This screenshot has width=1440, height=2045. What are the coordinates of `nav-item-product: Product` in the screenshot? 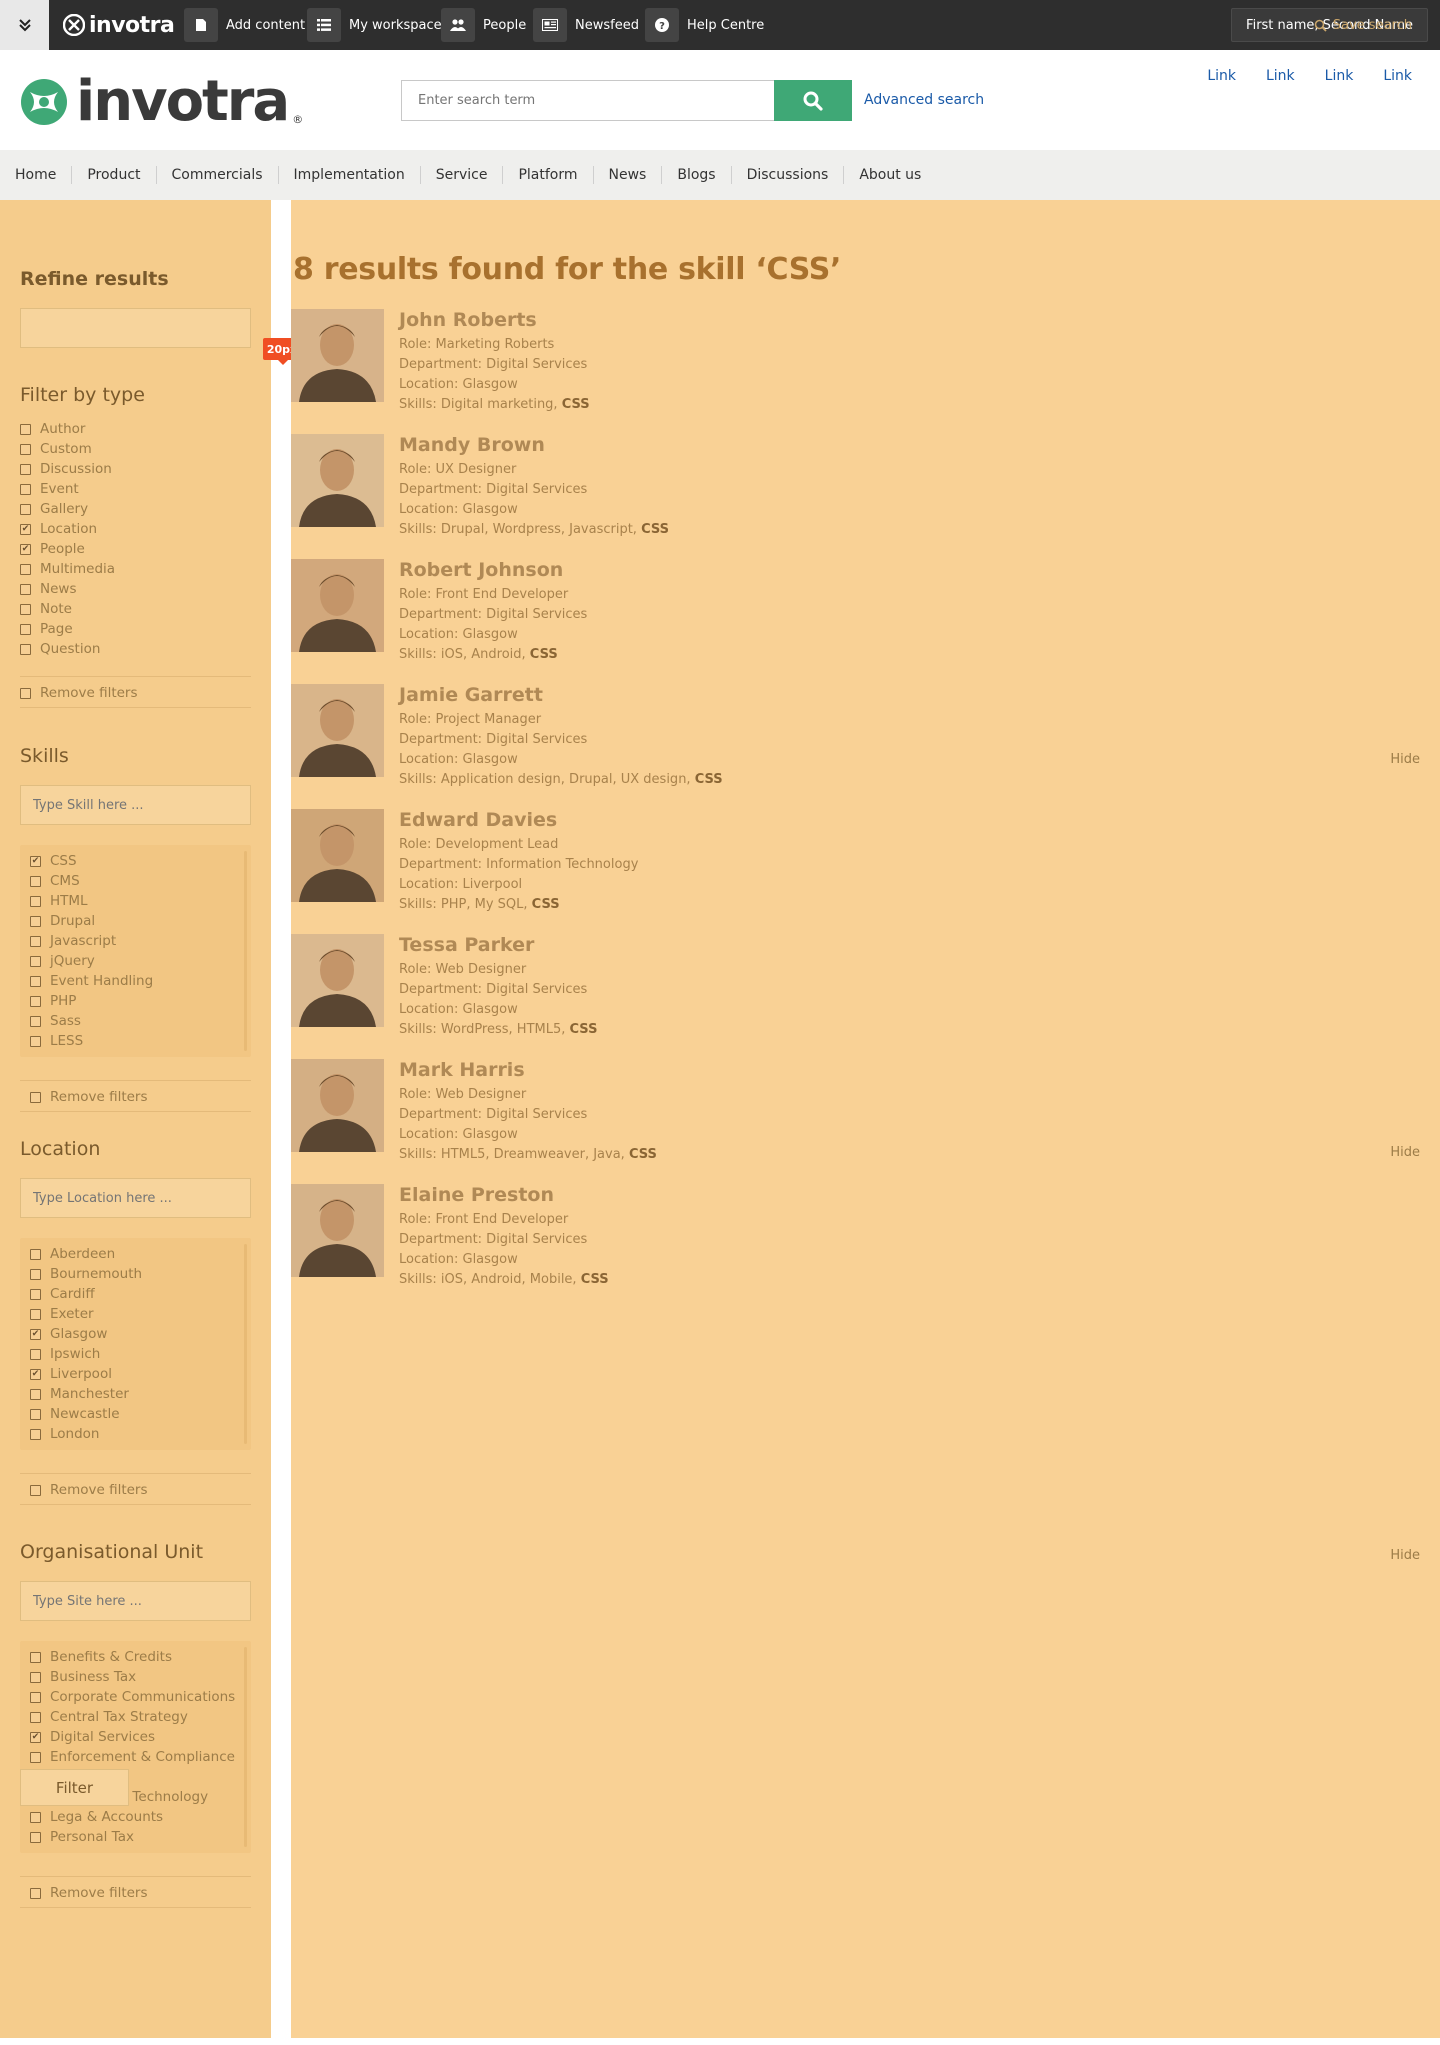 It's located at (114, 175).